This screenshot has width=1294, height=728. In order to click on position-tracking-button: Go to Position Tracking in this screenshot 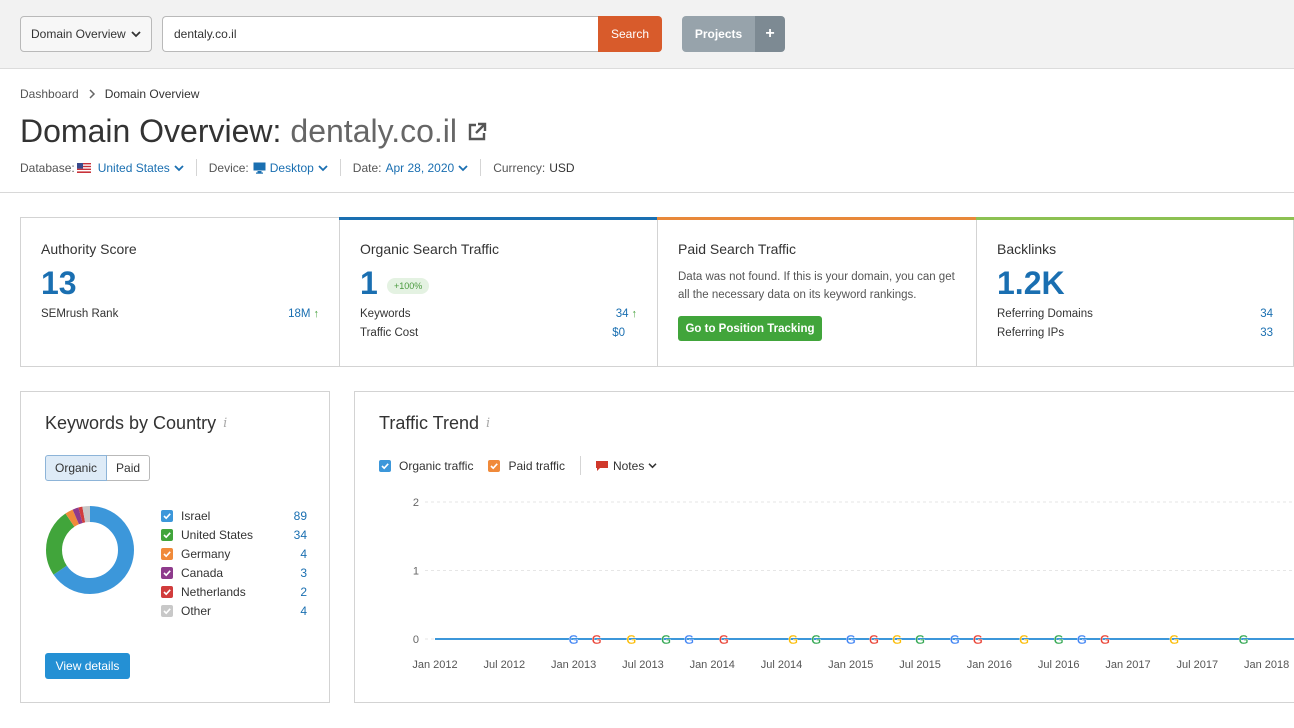, I will do `click(750, 328)`.